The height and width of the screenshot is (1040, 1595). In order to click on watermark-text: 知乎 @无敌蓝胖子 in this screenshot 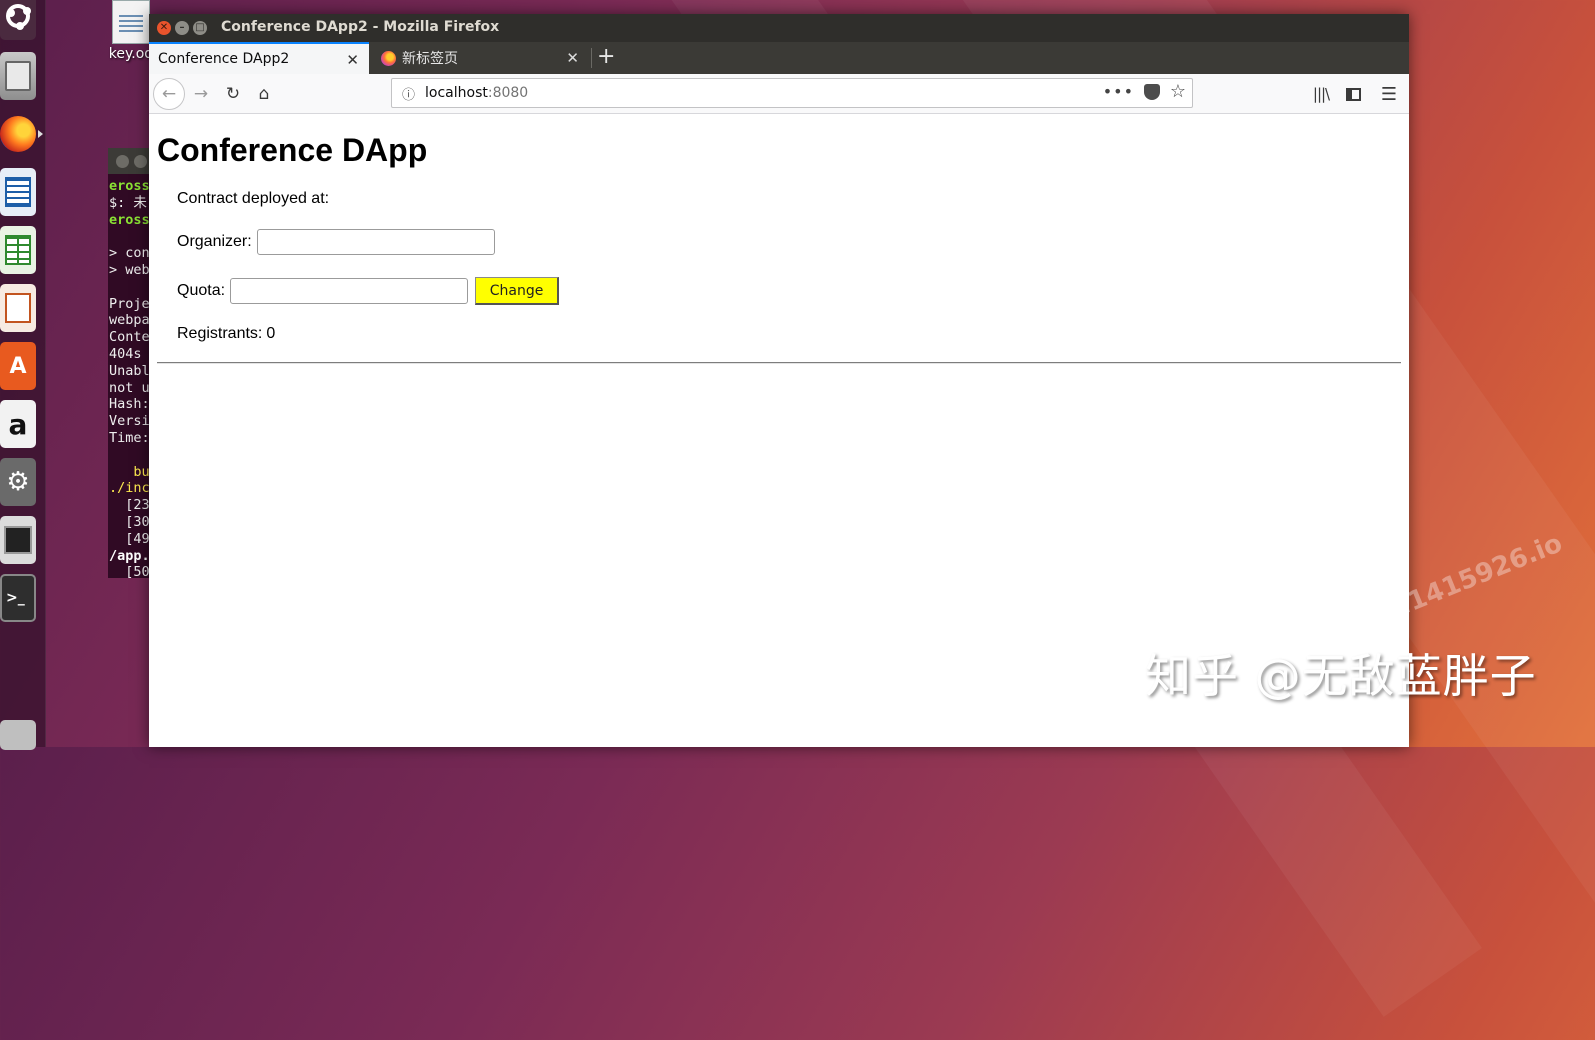, I will do `click(1341, 676)`.